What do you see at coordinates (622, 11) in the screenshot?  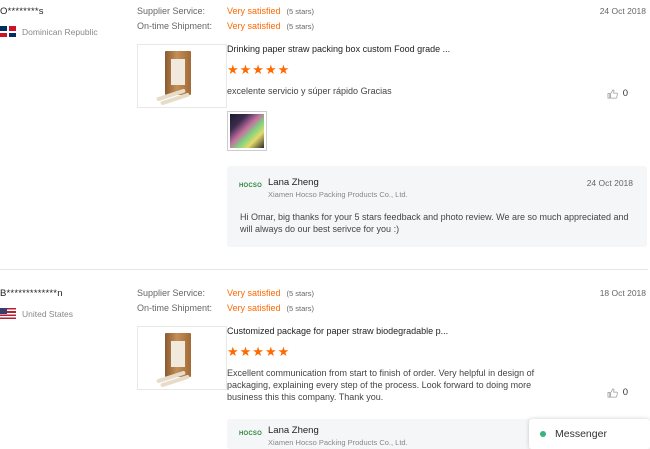 I see `review-date: 24 Oct 2018` at bounding box center [622, 11].